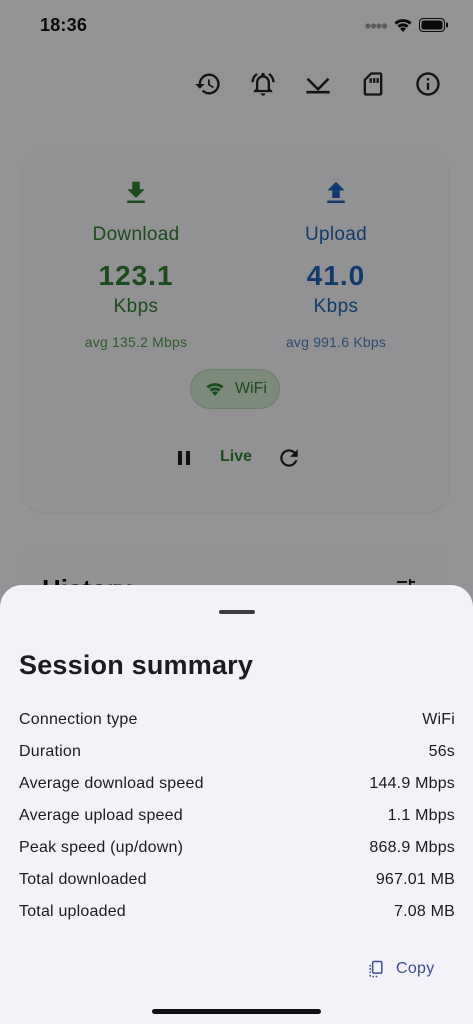 Image resolution: width=473 pixels, height=1024 pixels. I want to click on home-indicator, so click(236, 1011).